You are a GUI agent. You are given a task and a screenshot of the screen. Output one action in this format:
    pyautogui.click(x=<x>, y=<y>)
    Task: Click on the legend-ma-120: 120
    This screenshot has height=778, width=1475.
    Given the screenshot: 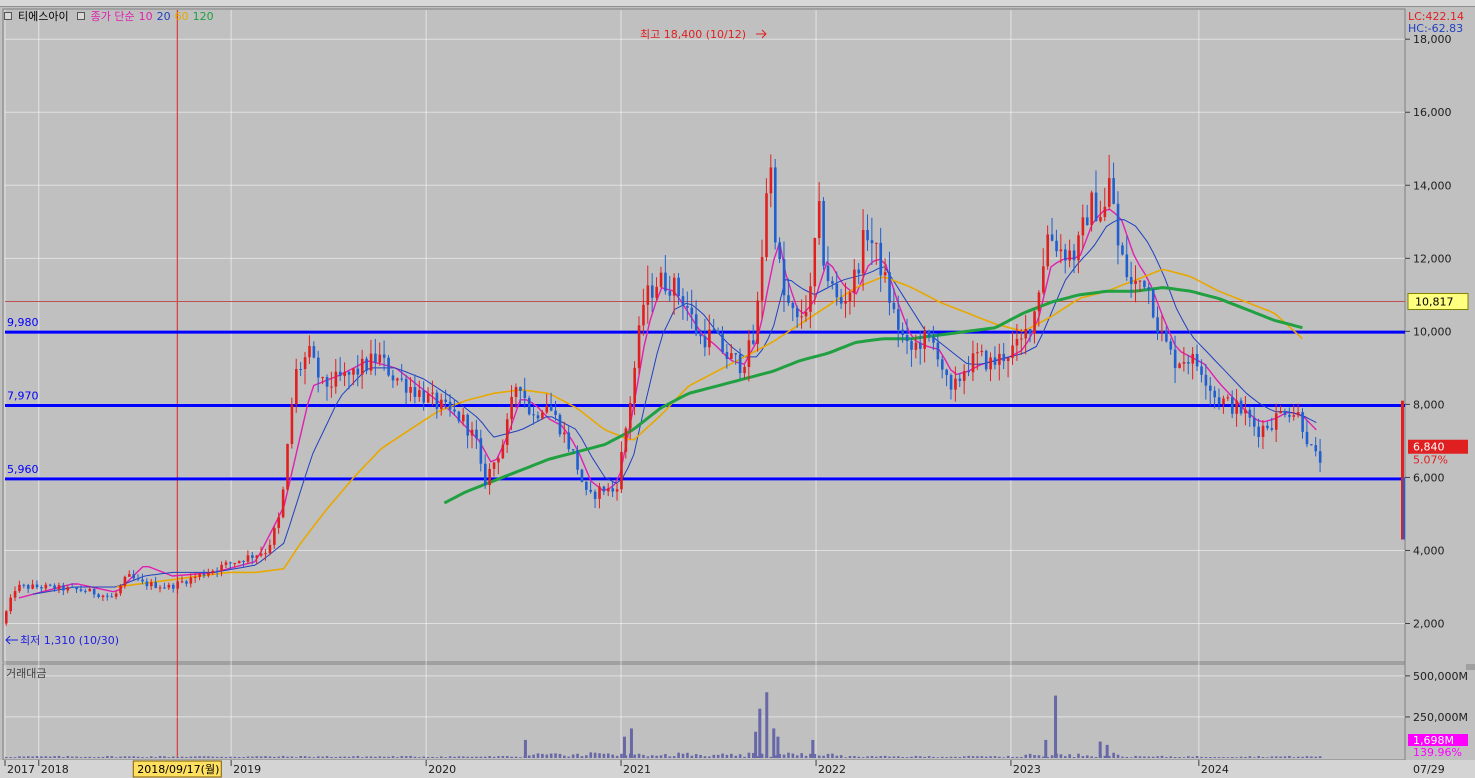 What is the action you would take?
    pyautogui.click(x=203, y=16)
    